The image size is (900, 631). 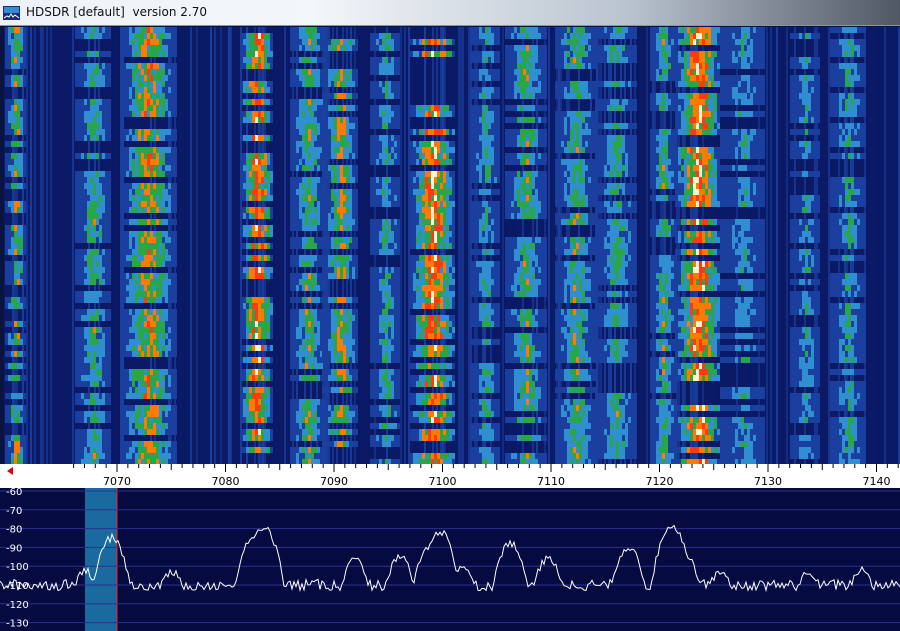 What do you see at coordinates (877, 481) in the screenshot?
I see `freq-tick-label: 7140` at bounding box center [877, 481].